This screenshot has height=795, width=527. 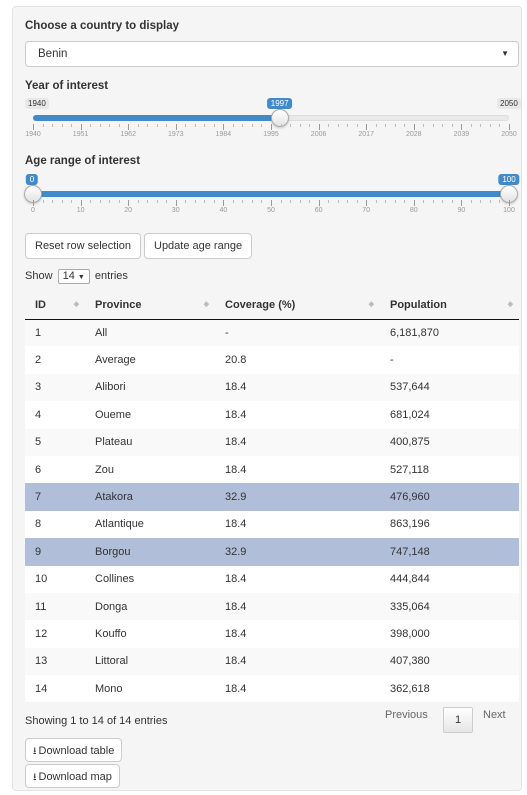 I want to click on age-from-badge: 0, so click(x=32, y=179).